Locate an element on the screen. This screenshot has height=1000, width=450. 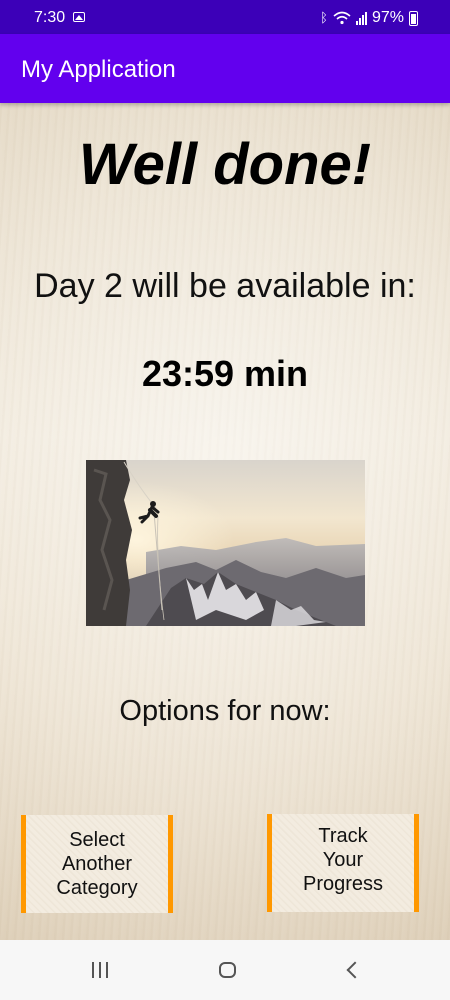
status-time: 7:30 is located at coordinates (50, 17).